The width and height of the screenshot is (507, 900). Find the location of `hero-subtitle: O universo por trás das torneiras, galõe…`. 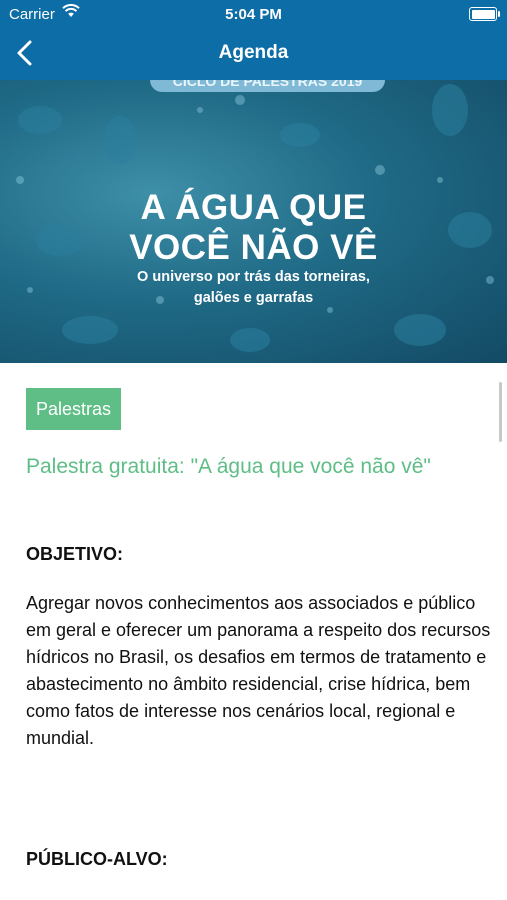

hero-subtitle: O universo por trás das torneiras, galõe… is located at coordinates (253, 288).